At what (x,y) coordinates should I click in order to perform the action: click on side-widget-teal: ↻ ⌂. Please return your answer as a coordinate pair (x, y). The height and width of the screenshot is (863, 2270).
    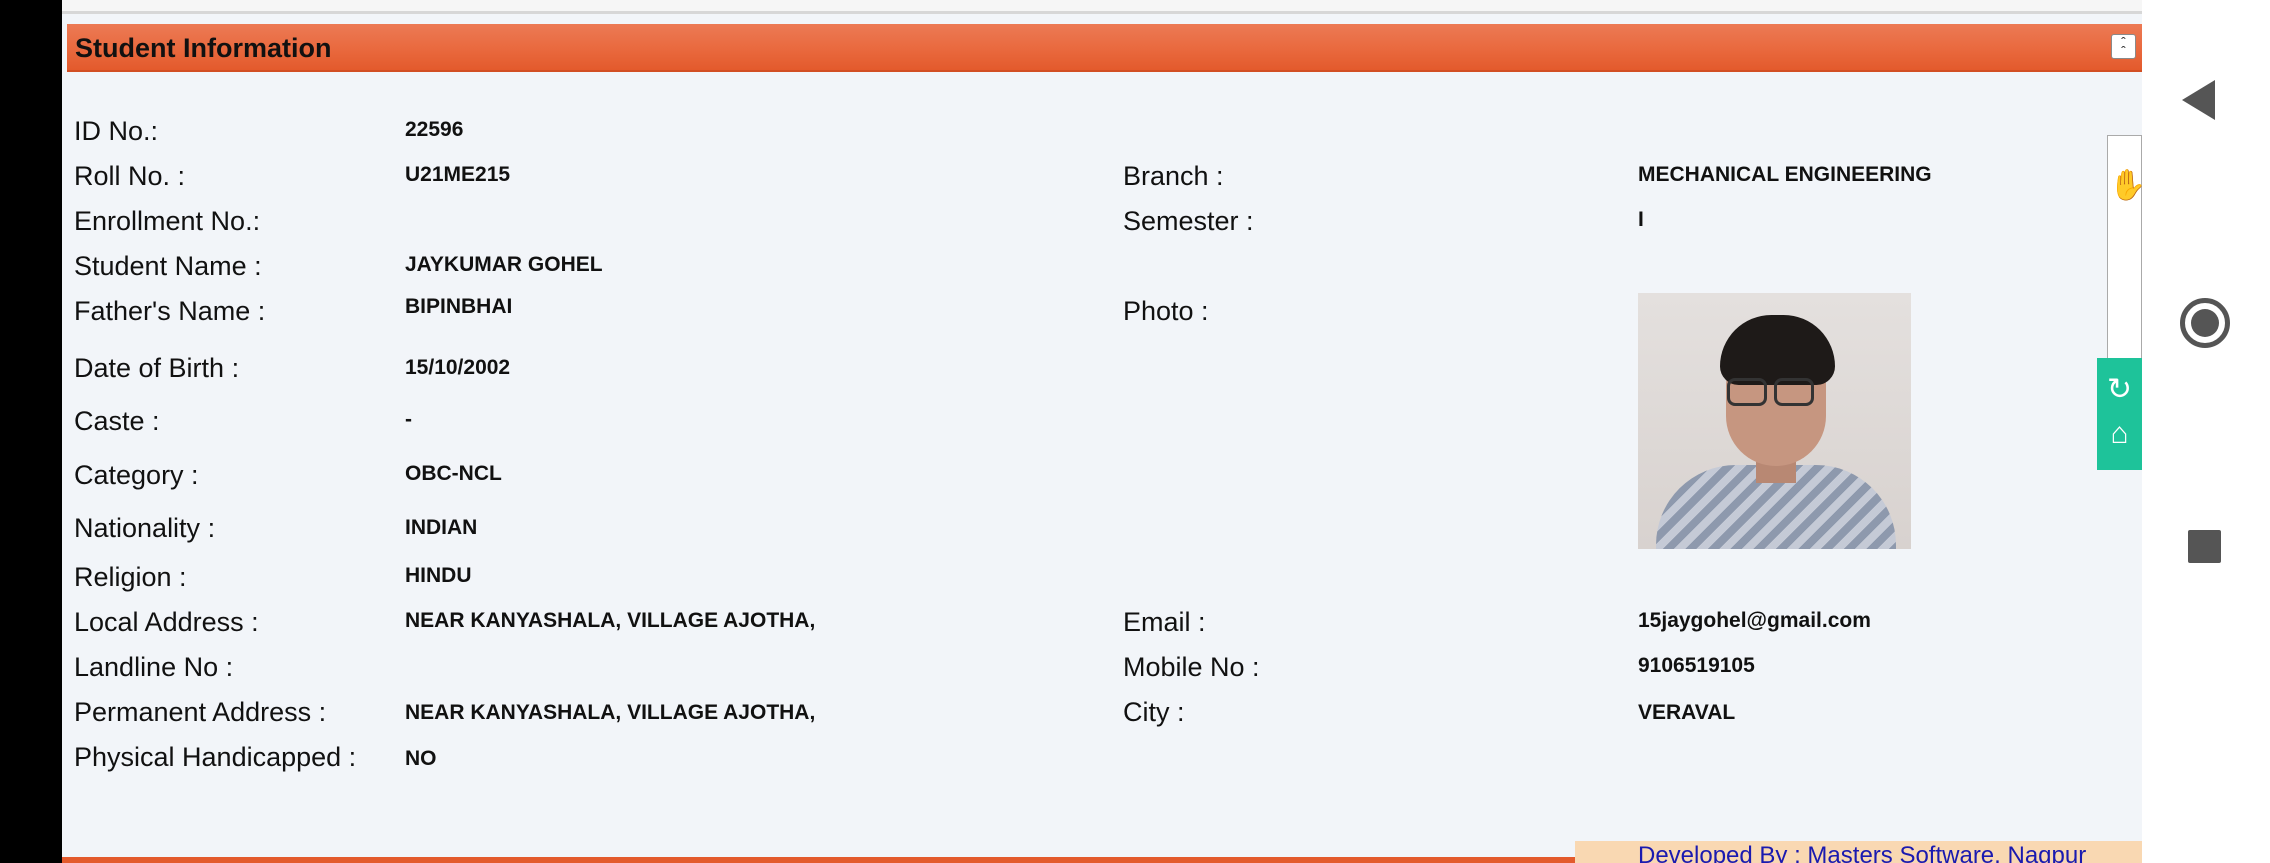
    Looking at the image, I should click on (2119, 414).